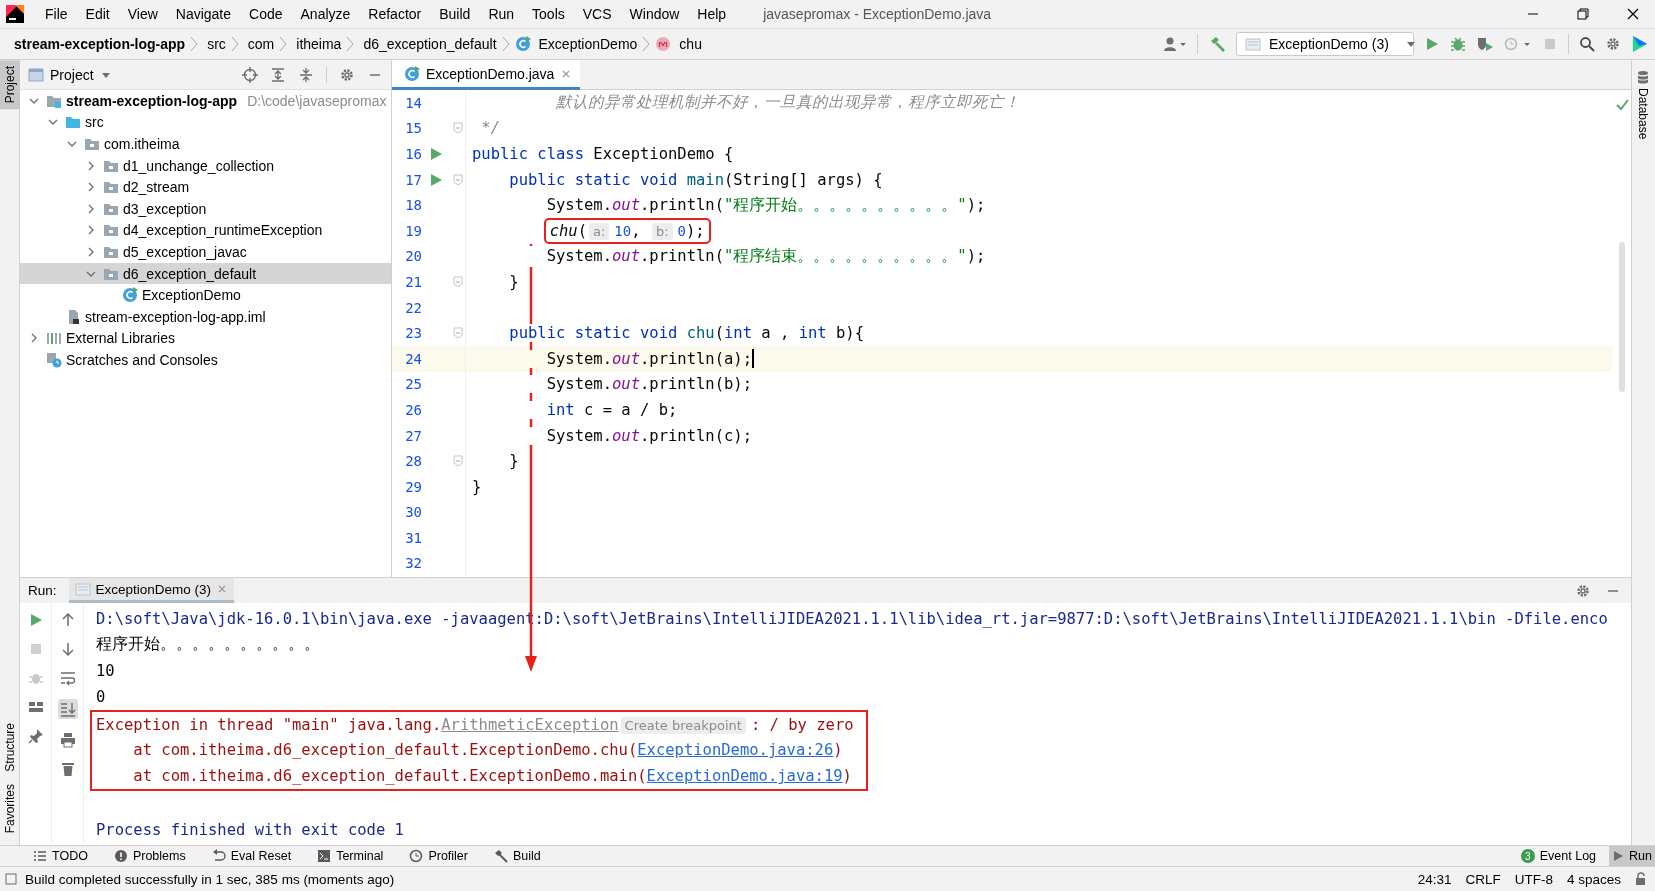 The height and width of the screenshot is (891, 1655). What do you see at coordinates (501, 856) in the screenshot?
I see `hammer-icon` at bounding box center [501, 856].